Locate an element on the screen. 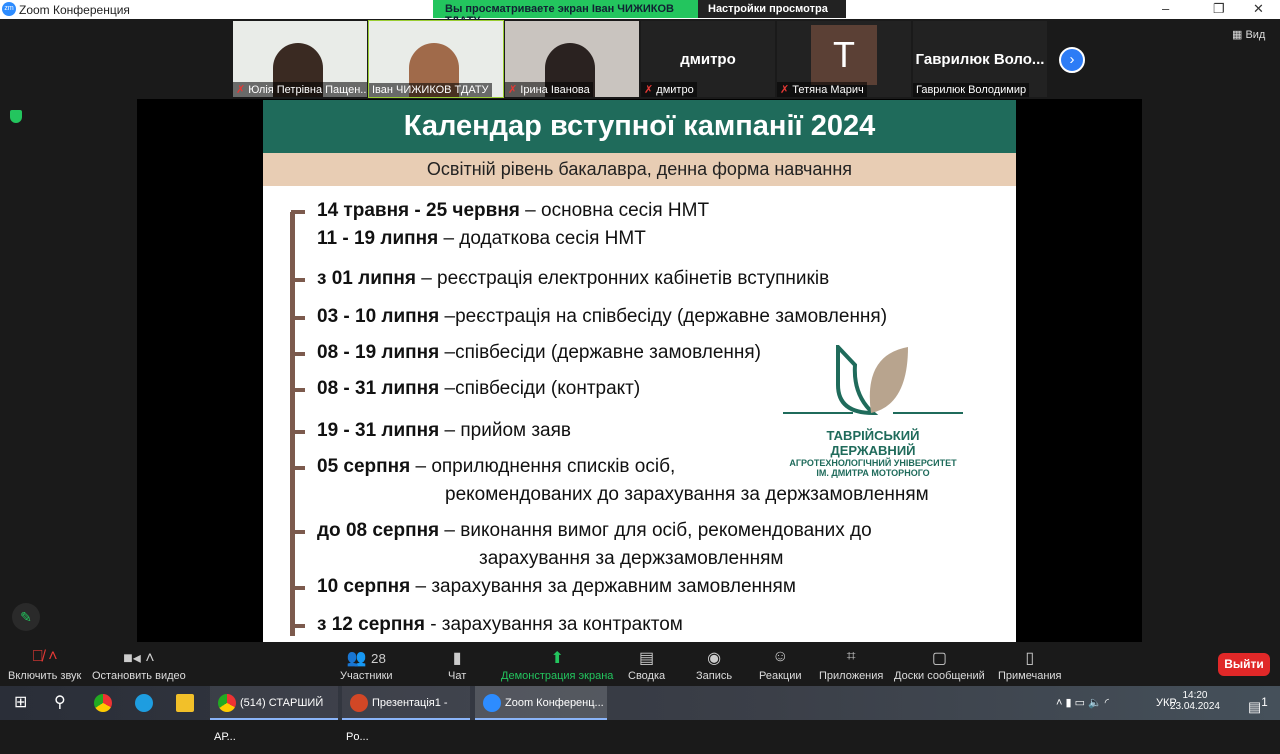  file-explorer-icon is located at coordinates (185, 703).